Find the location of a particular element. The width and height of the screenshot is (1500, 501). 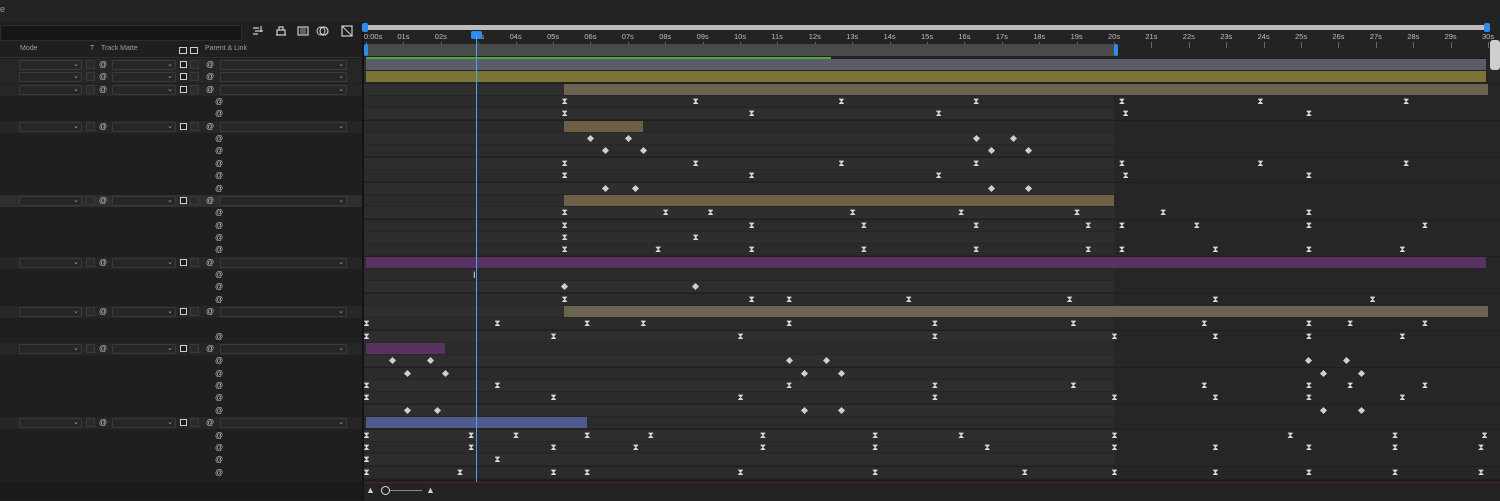

column-header-mode: Mode is located at coordinates (29, 51).